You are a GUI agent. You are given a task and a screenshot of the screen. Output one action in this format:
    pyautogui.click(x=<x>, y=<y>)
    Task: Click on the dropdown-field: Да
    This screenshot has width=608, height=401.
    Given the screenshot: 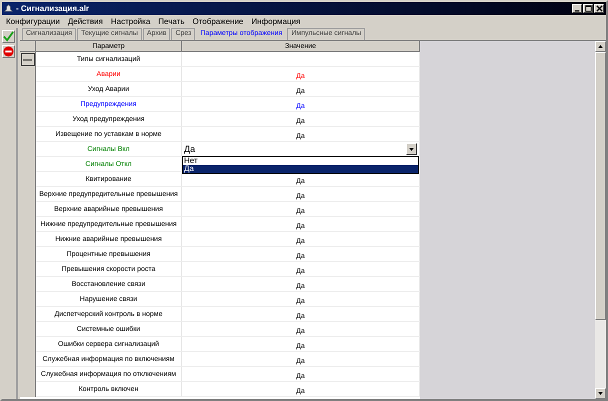 What is the action you would take?
    pyautogui.click(x=300, y=149)
    